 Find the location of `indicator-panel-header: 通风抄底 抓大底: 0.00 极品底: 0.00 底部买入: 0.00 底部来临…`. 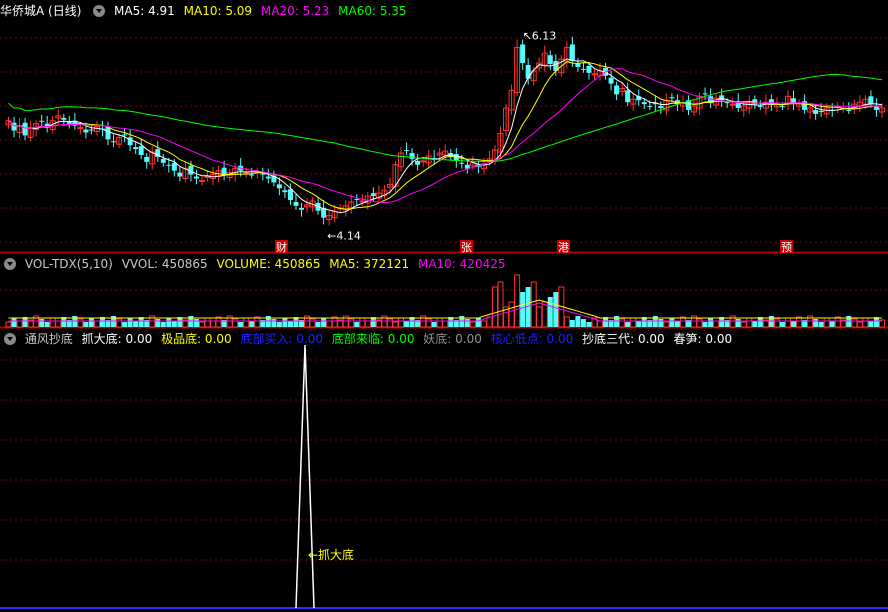

indicator-panel-header: 通风抄底 抓大底: 0.00 极品底: 0.00 底部买入: 0.00 底部来临… is located at coordinates (368, 339).